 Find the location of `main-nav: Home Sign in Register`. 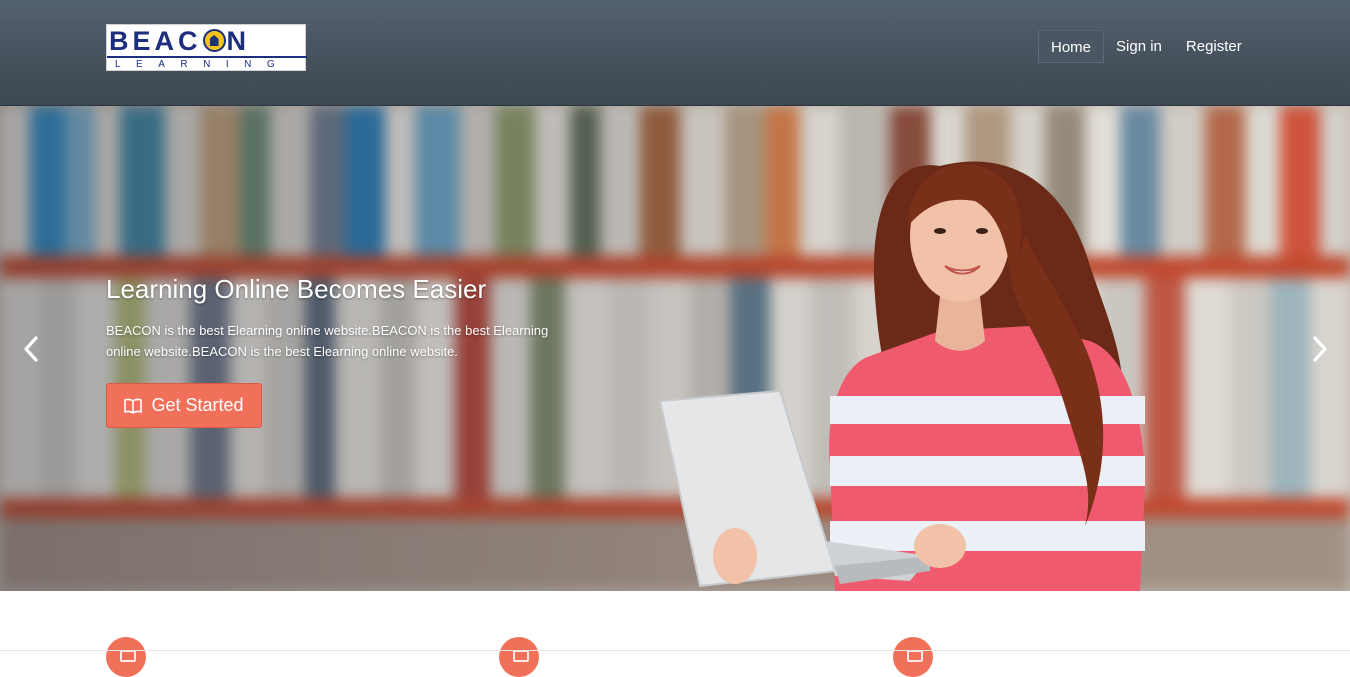

main-nav: Home Sign in Register is located at coordinates (1146, 46).